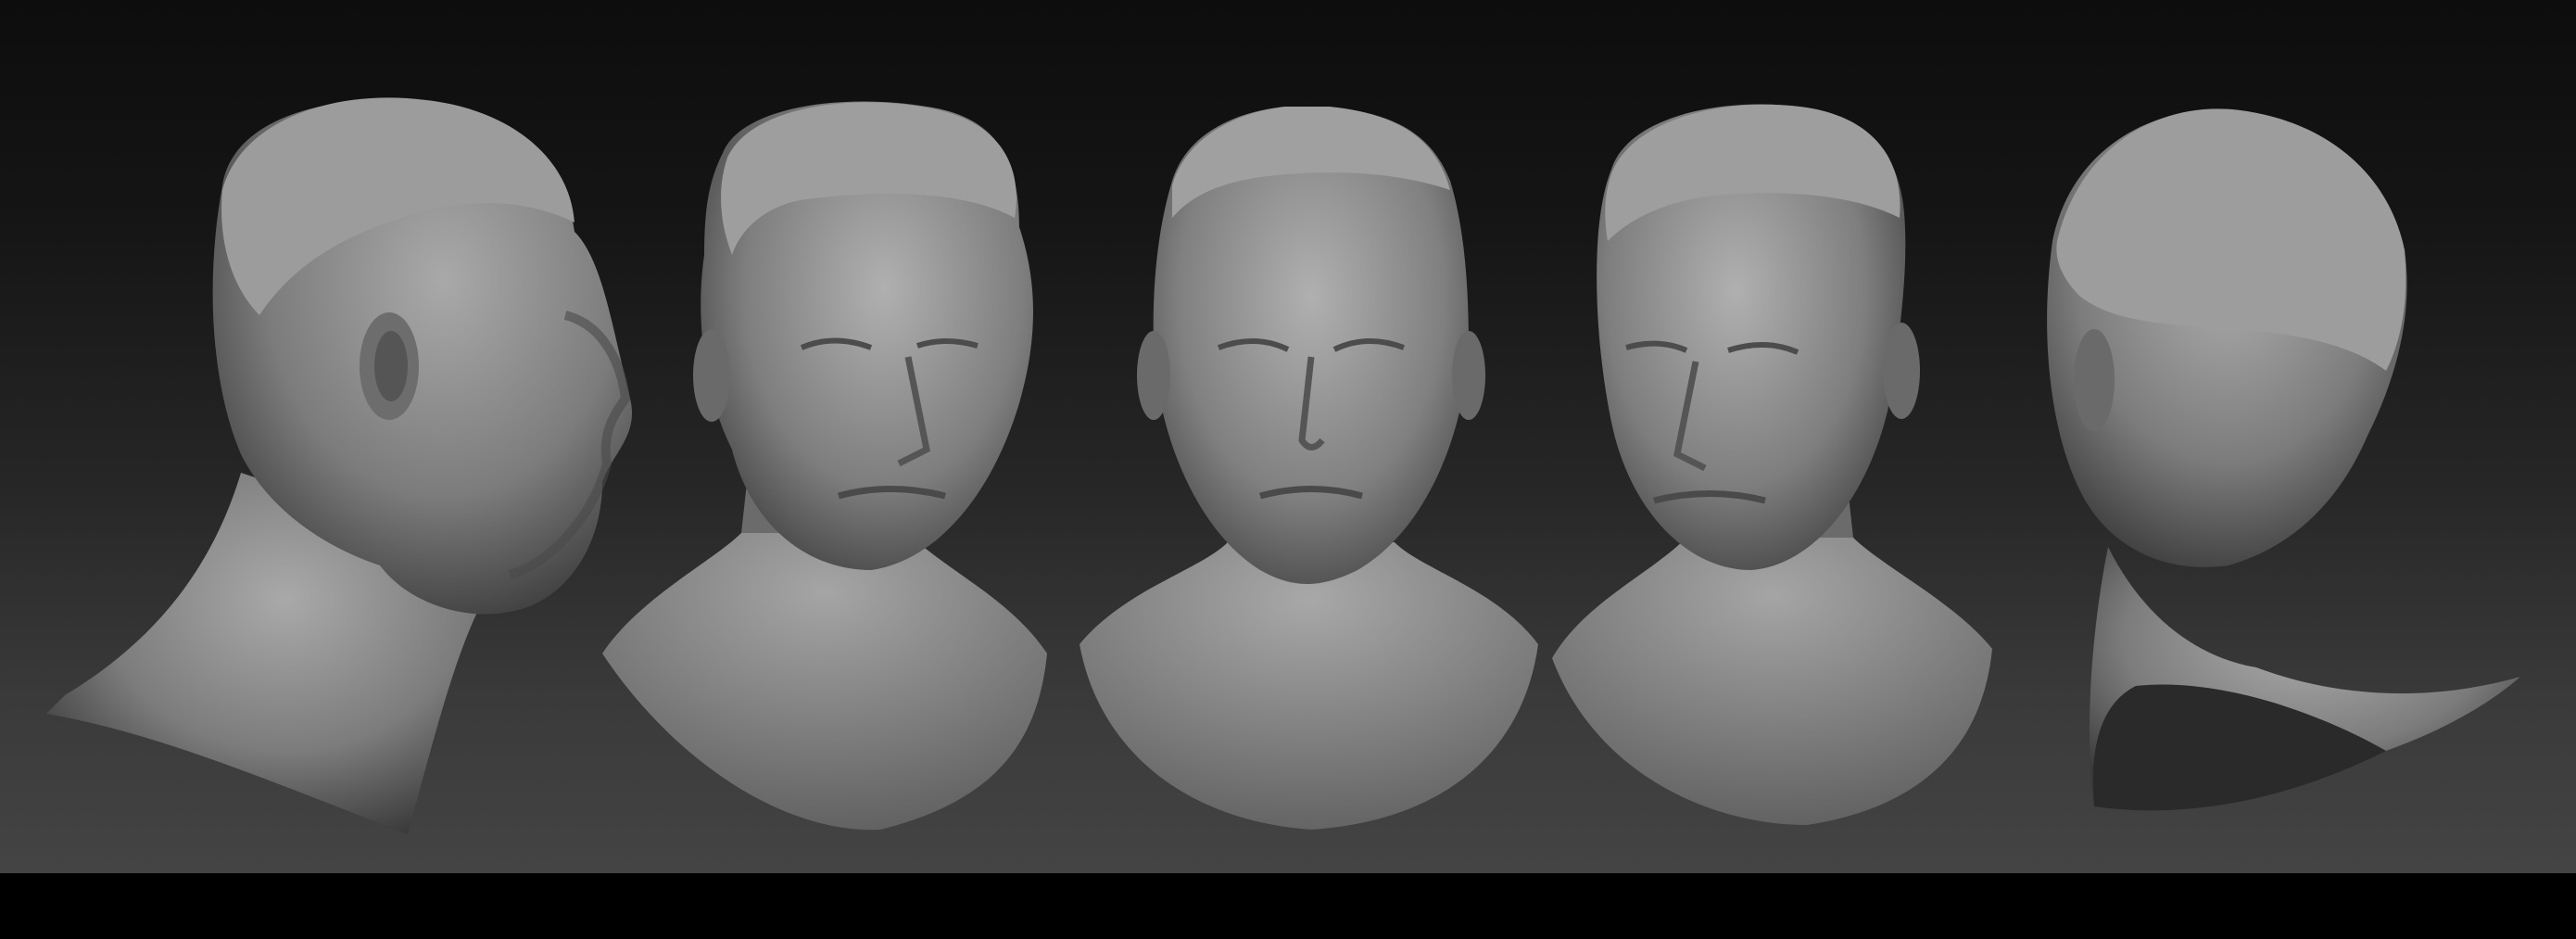  I want to click on bust-three-quarter-left, so click(1772, 464).